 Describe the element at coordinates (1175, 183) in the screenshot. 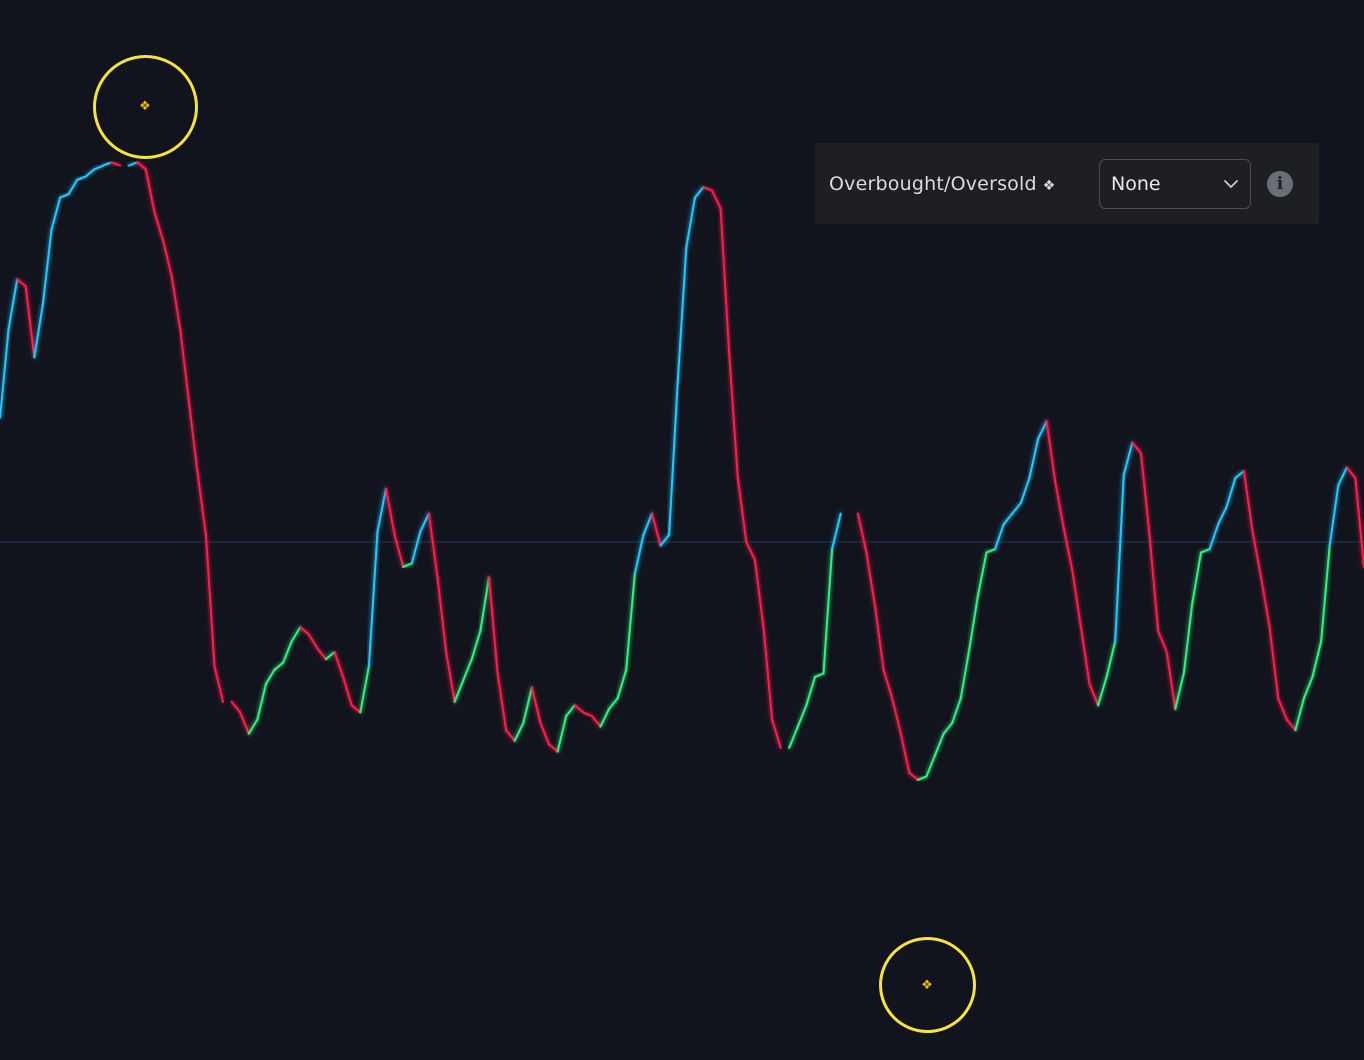

I see `overbought-oversold-select: None` at that location.